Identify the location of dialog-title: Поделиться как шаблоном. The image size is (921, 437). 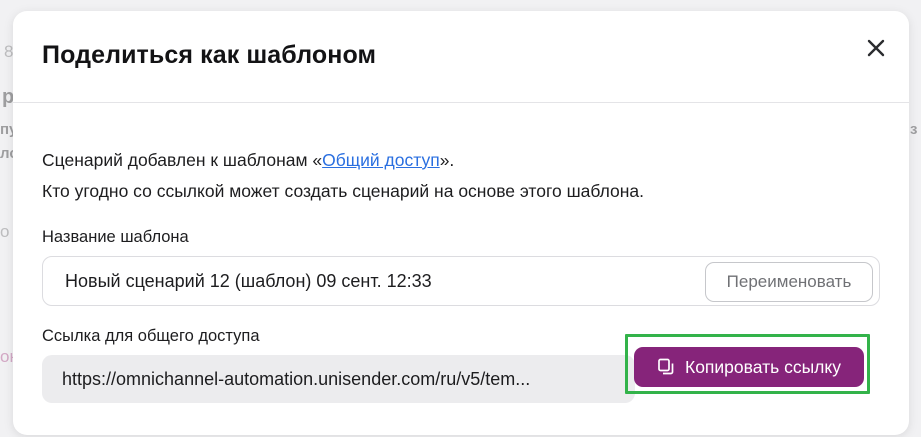
(209, 55).